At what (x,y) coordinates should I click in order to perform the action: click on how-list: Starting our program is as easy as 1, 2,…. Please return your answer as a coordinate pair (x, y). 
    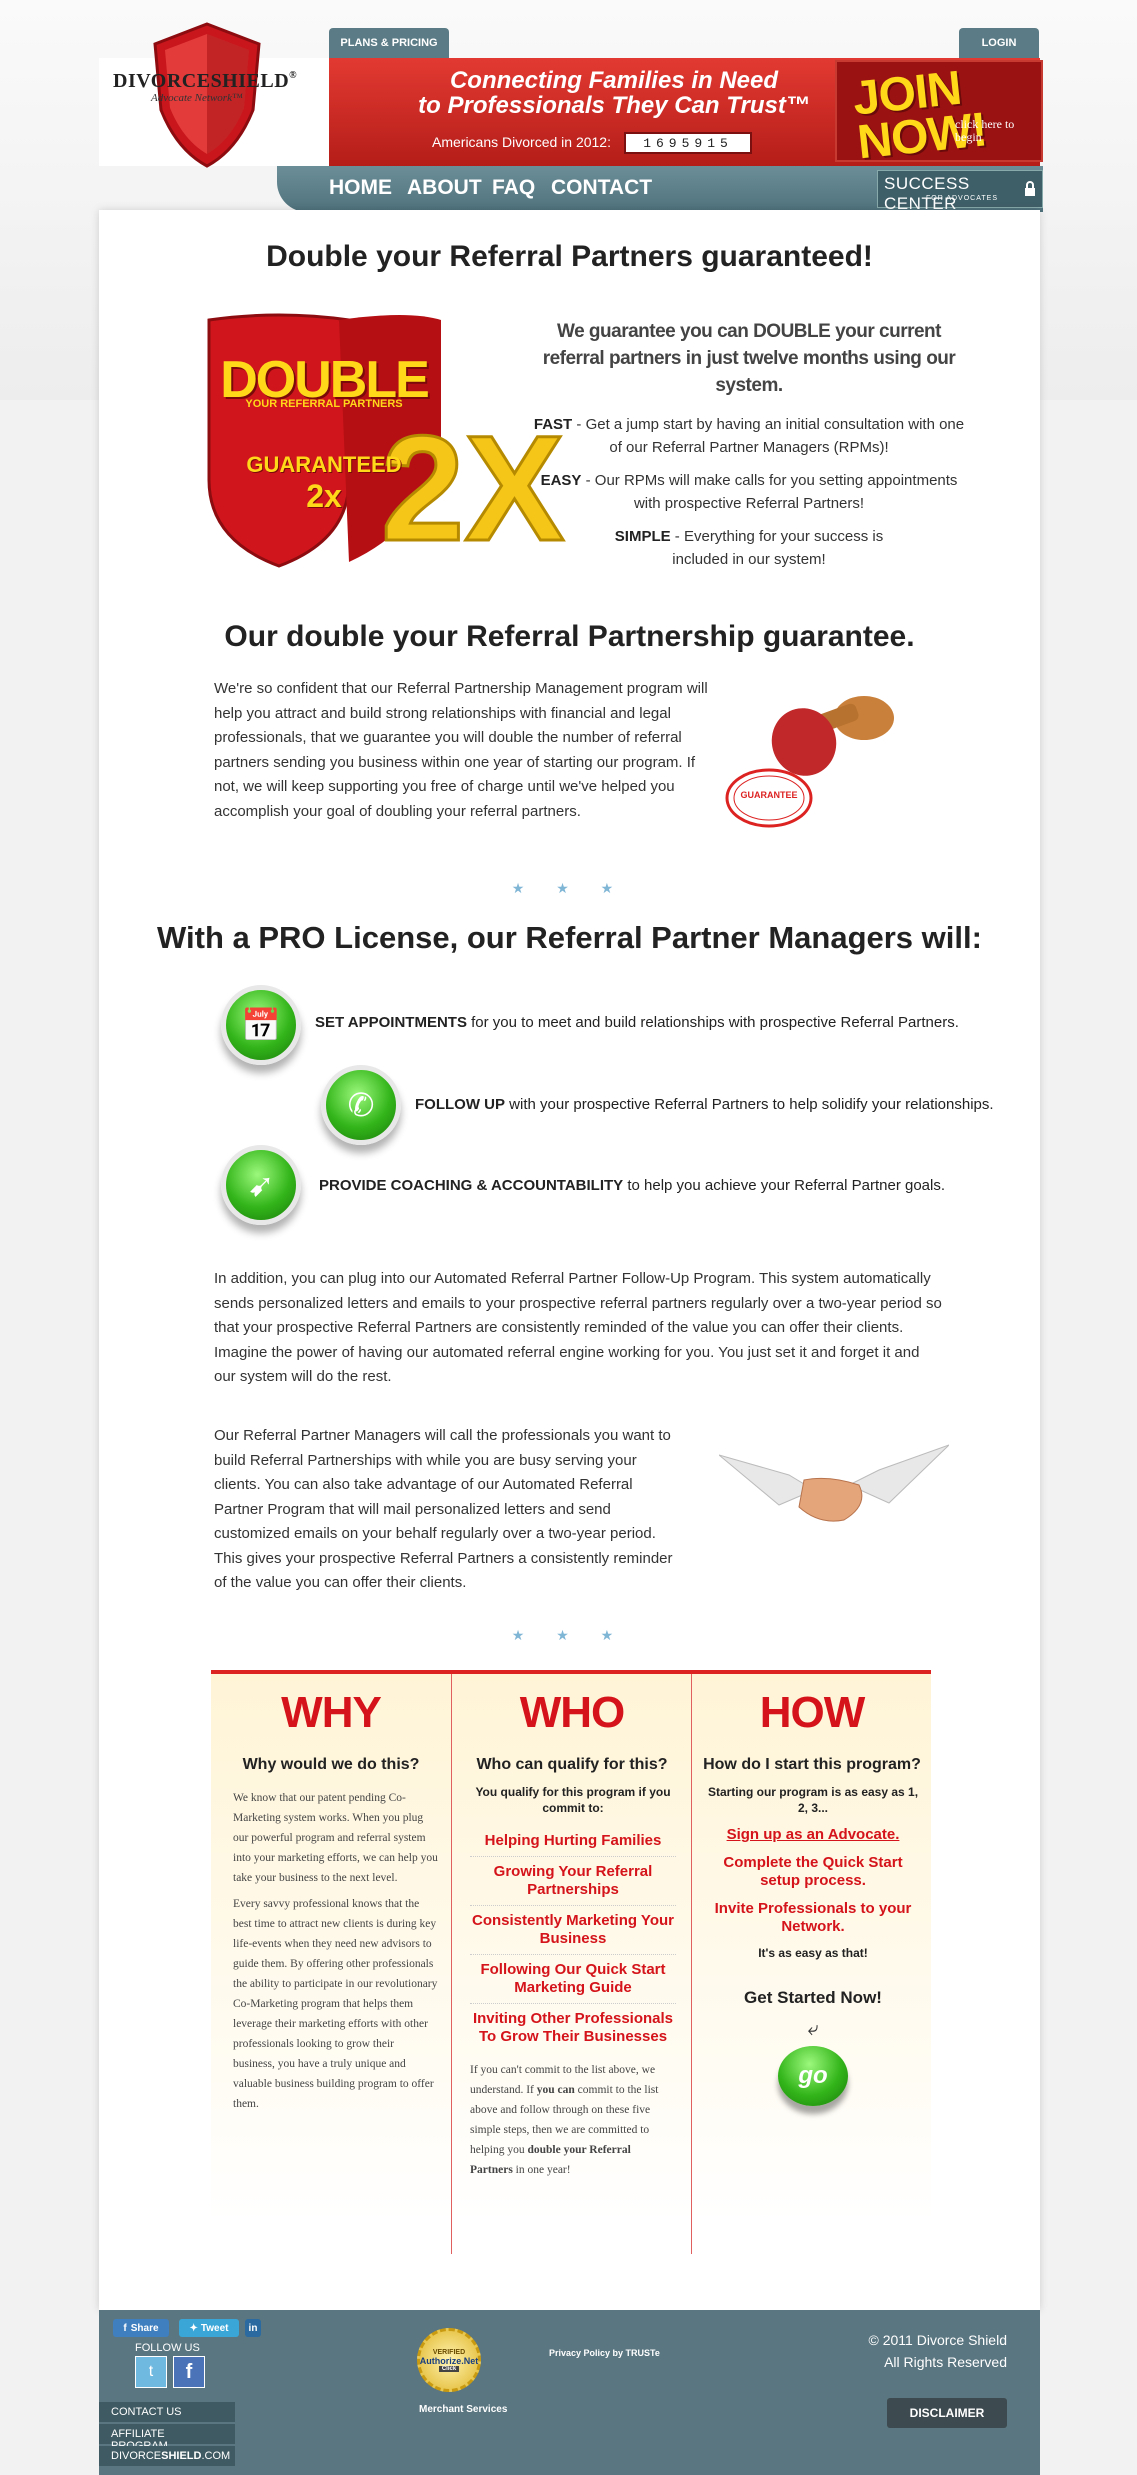
    Looking at the image, I should click on (813, 1945).